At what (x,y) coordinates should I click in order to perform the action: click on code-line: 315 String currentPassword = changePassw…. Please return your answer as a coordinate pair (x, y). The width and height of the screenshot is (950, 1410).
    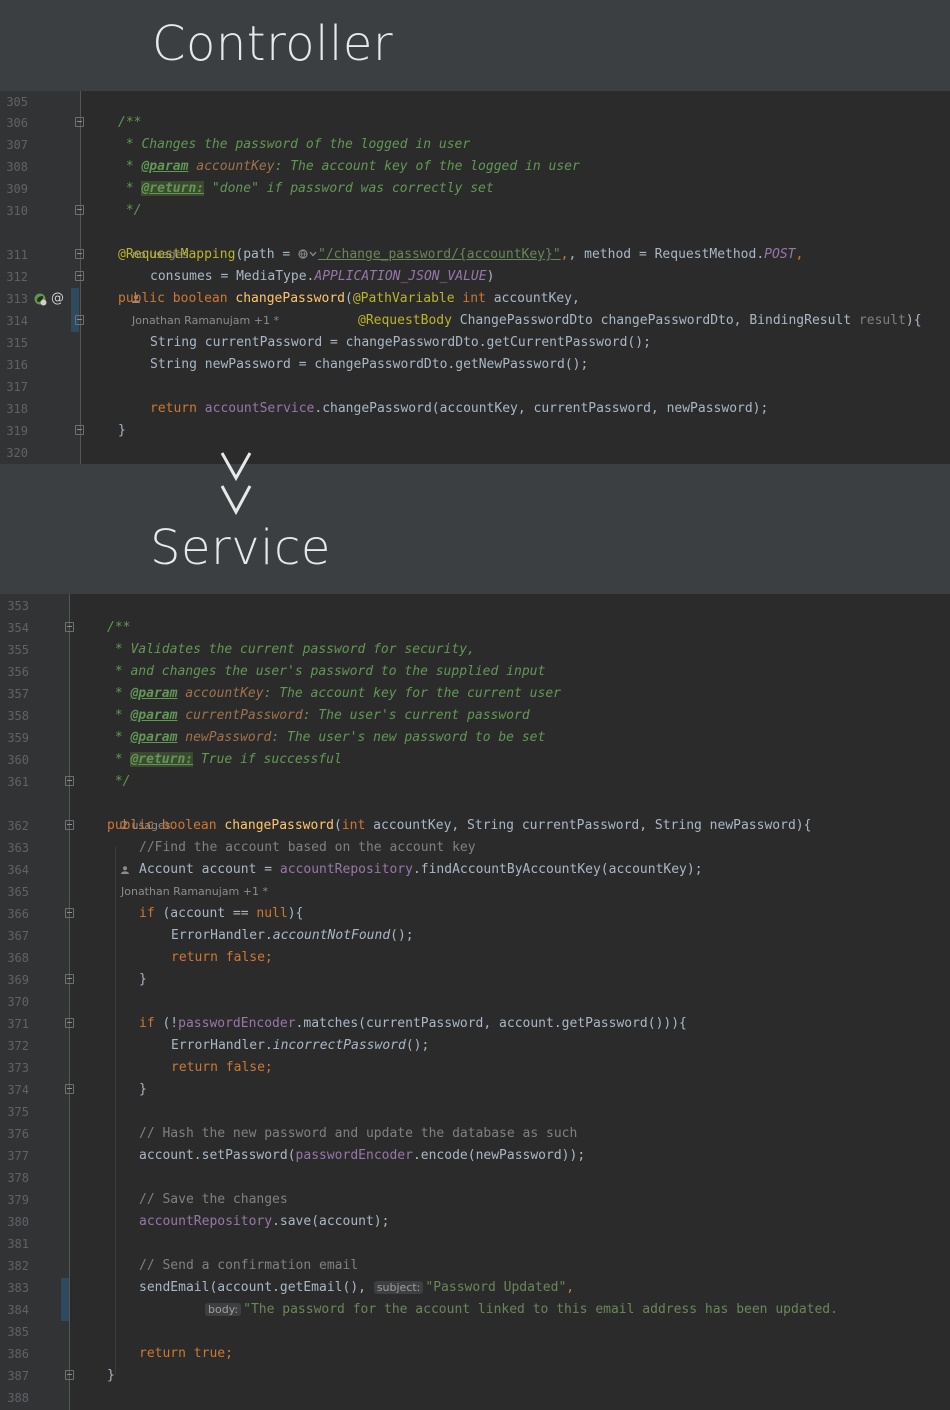
    Looking at the image, I should click on (475, 343).